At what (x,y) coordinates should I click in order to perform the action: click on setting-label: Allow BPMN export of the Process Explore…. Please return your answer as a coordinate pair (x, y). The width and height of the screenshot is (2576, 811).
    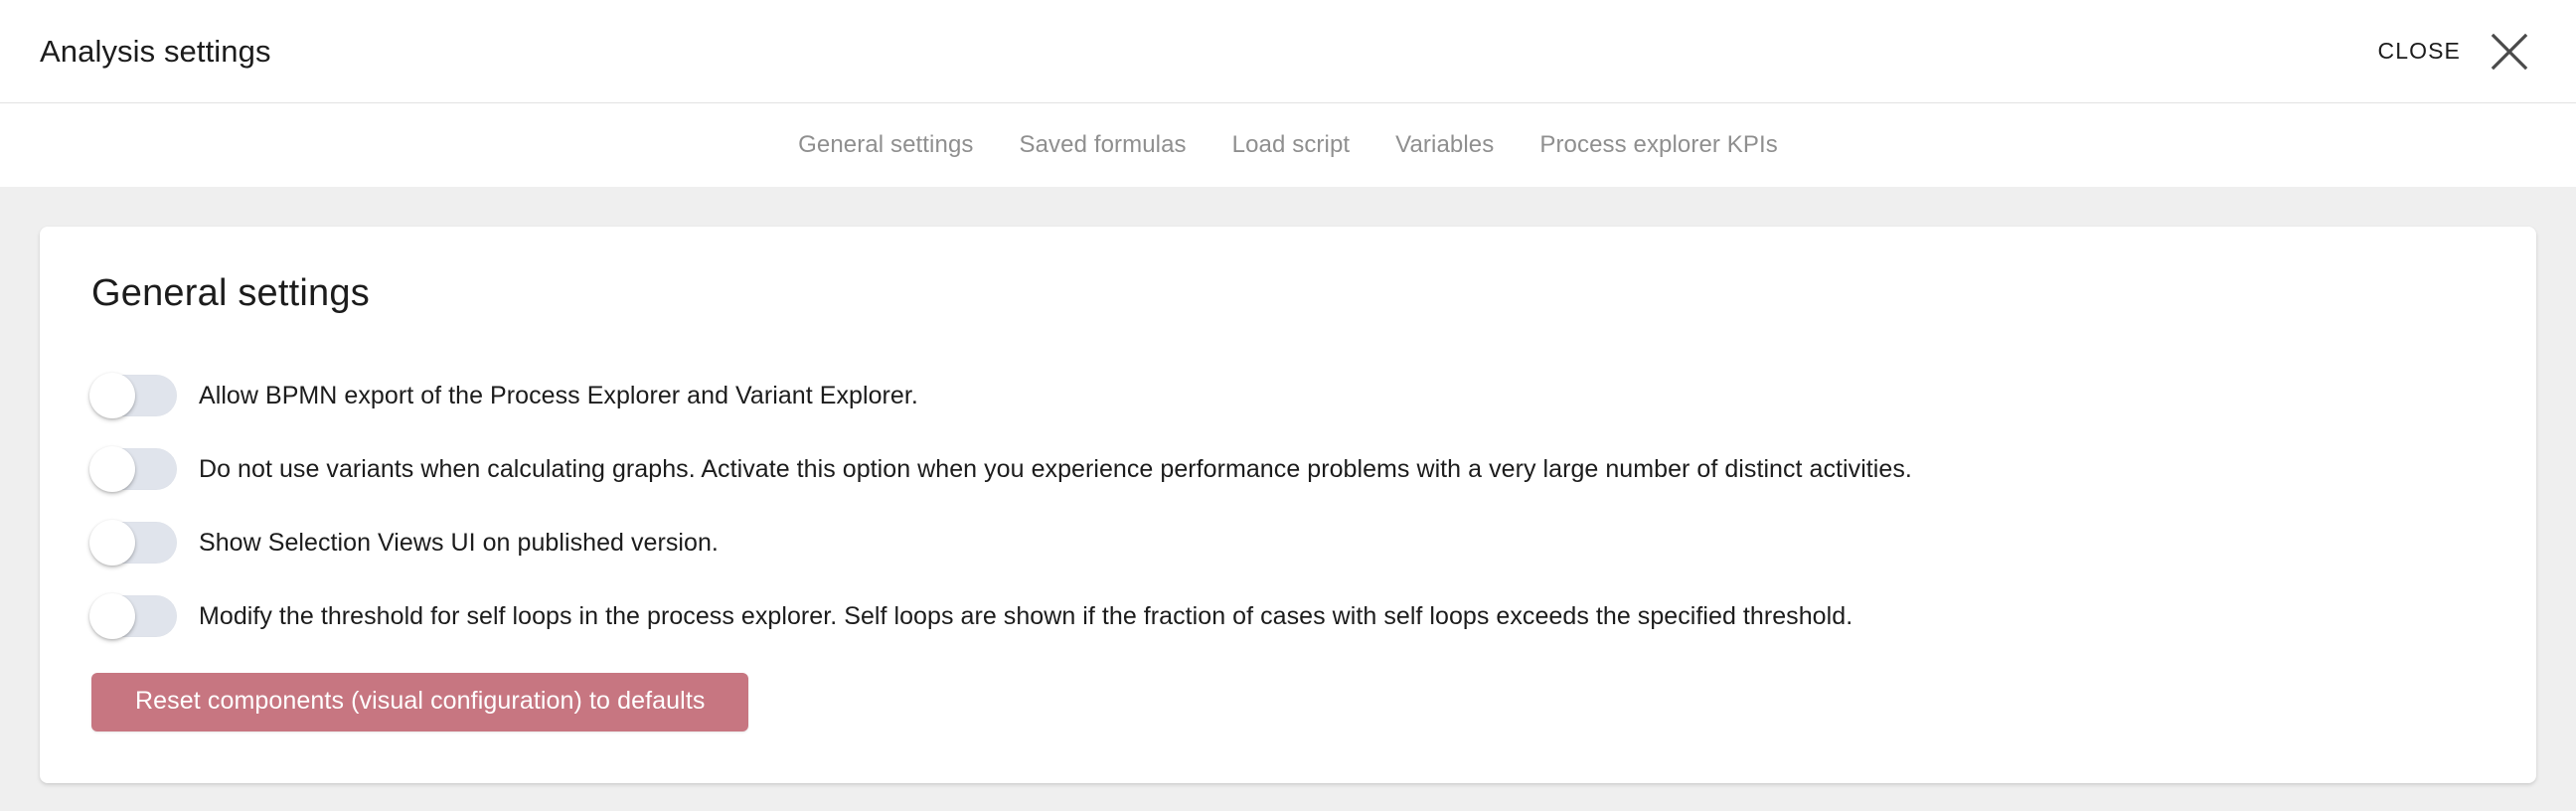
    Looking at the image, I should click on (558, 395).